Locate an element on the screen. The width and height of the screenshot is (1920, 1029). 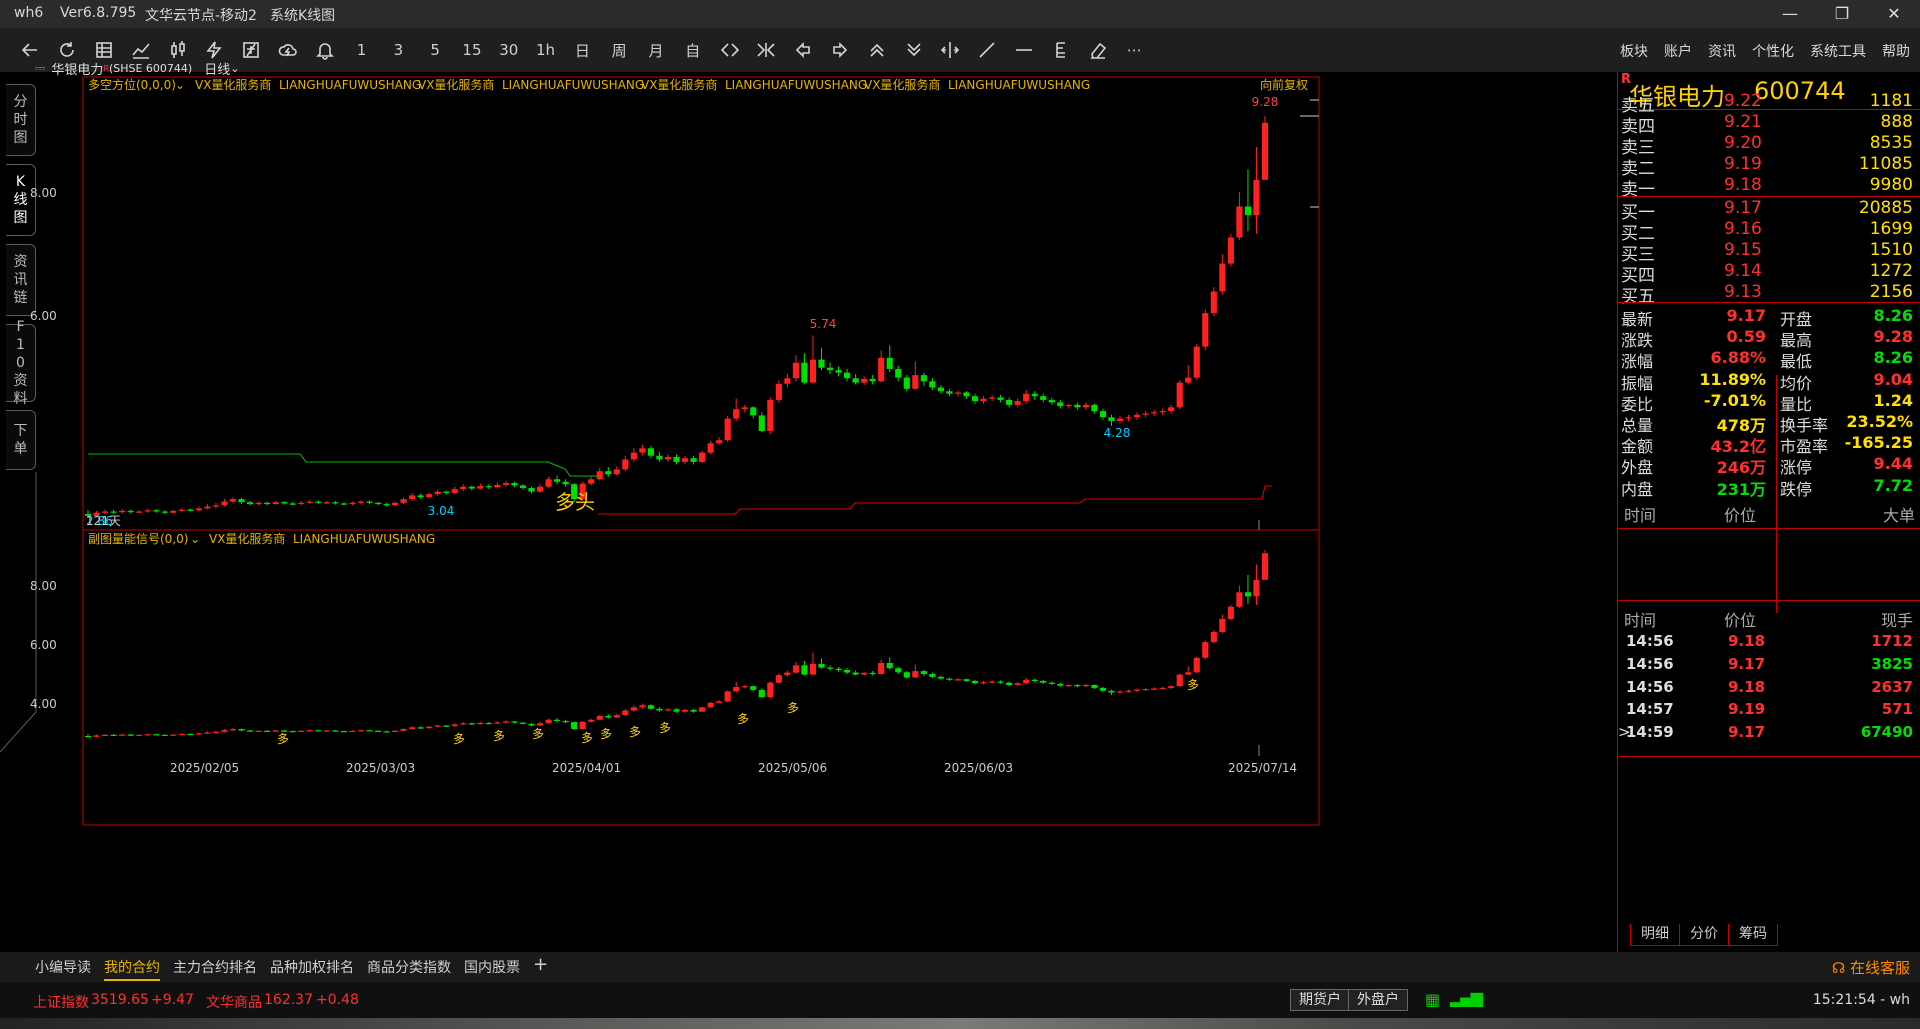
expand-icon is located at coordinates (729, 50).